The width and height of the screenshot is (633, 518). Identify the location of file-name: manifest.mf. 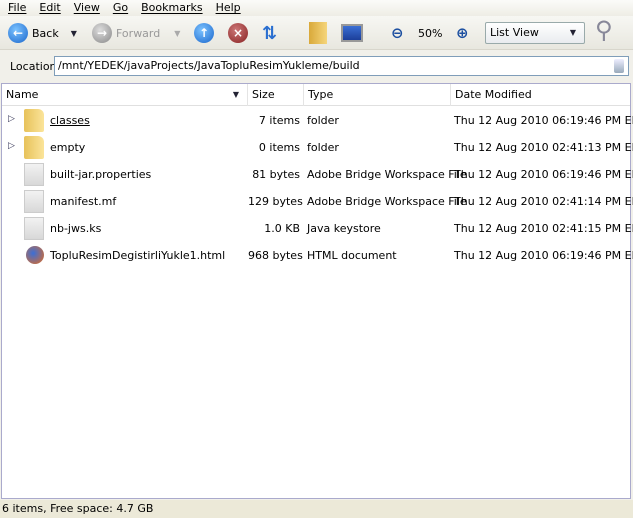
(83, 201).